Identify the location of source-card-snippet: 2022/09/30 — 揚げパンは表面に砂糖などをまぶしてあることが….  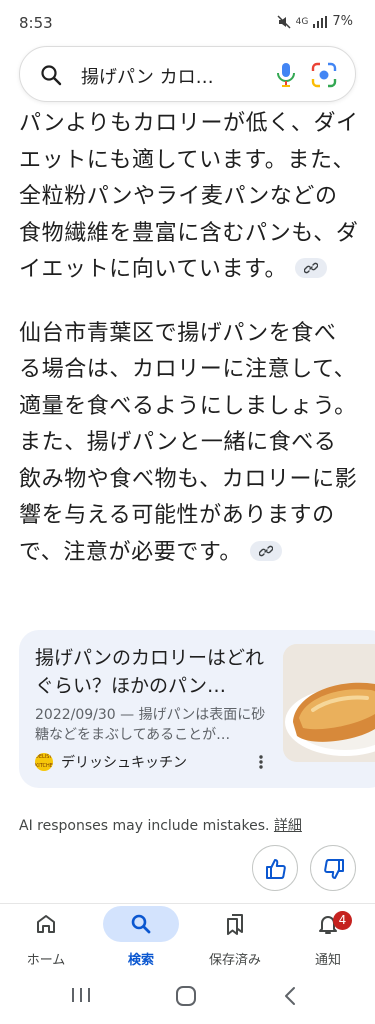
(150, 725).